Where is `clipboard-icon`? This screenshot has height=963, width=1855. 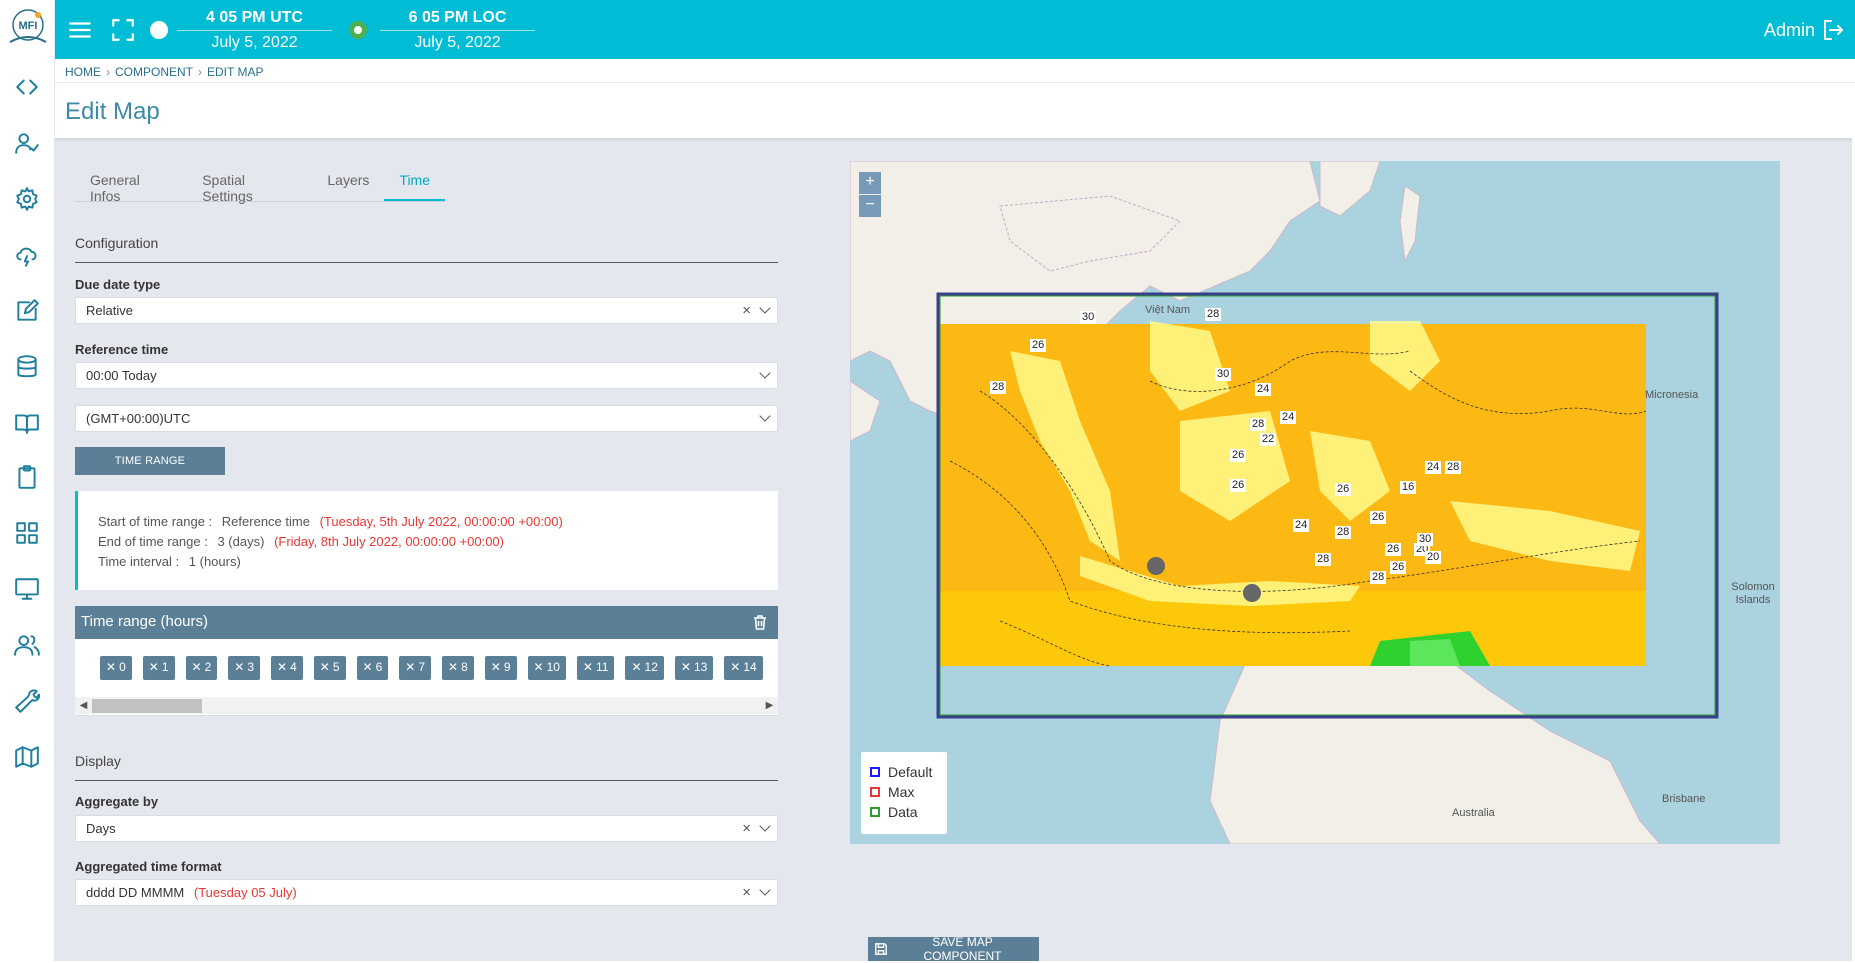
clipboard-icon is located at coordinates (27, 477).